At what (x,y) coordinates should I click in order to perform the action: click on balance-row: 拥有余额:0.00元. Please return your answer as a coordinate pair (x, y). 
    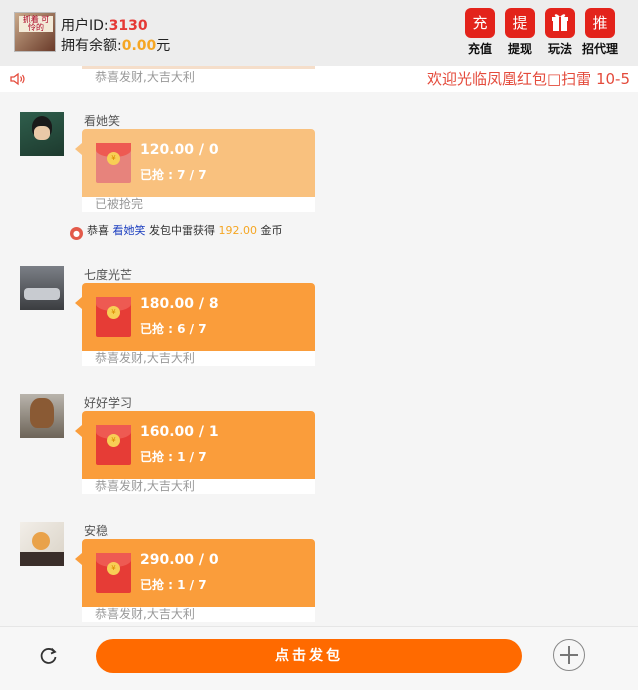
    Looking at the image, I should click on (115, 45).